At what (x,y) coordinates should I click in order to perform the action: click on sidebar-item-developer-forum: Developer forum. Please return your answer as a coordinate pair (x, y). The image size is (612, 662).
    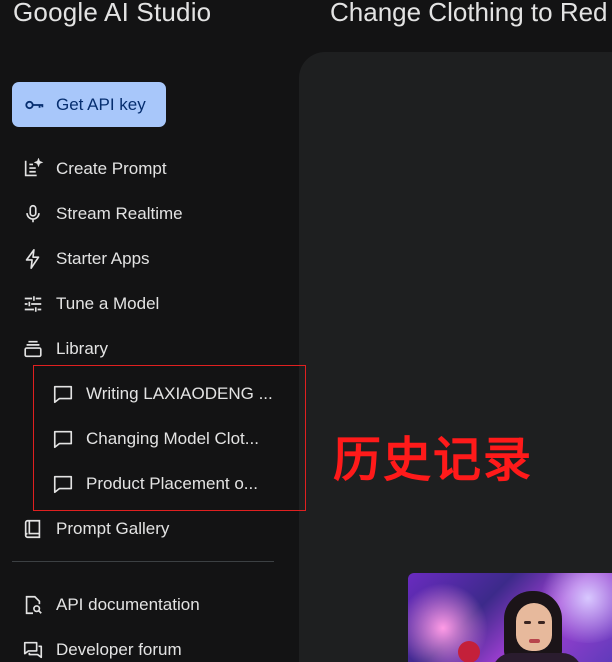
    Looking at the image, I should click on (102, 648).